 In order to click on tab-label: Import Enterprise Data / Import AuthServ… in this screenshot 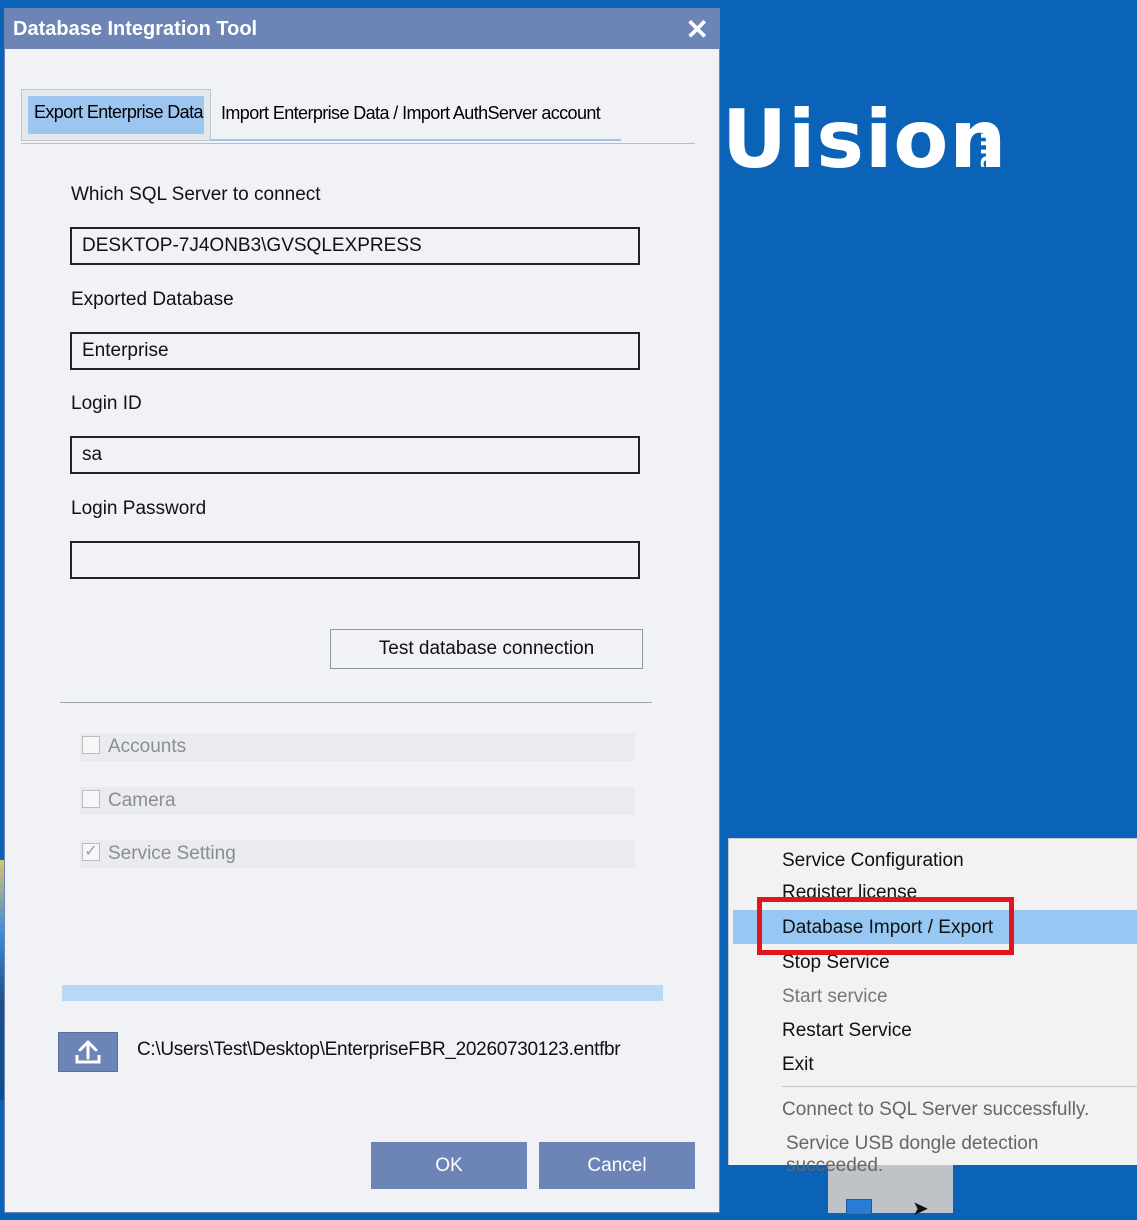, I will do `click(411, 113)`.